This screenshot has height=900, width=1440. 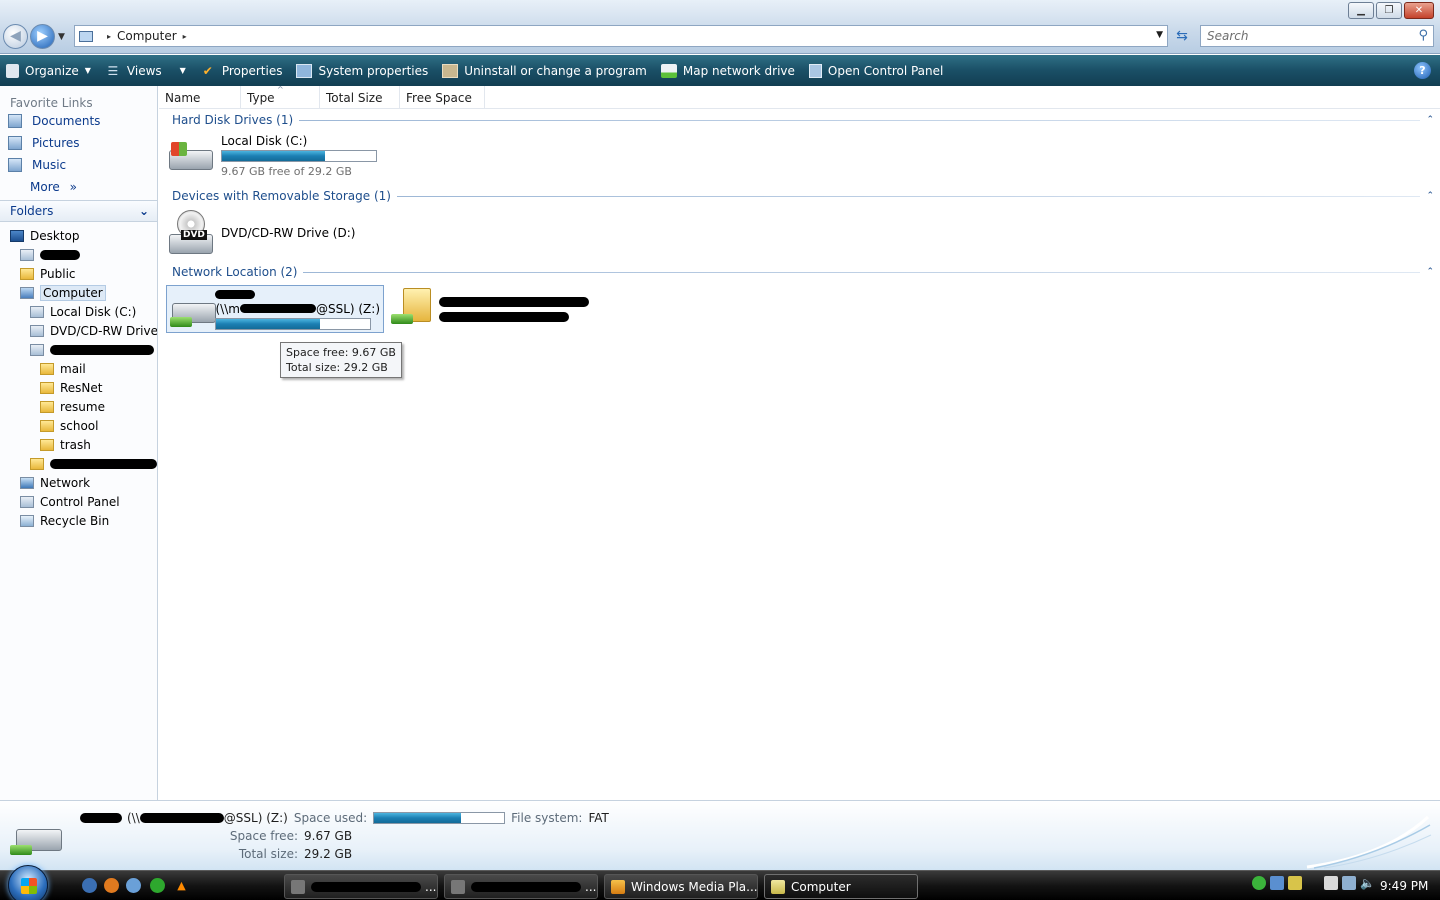 I want to click on tree-item-network-share, so click(x=78, y=463).